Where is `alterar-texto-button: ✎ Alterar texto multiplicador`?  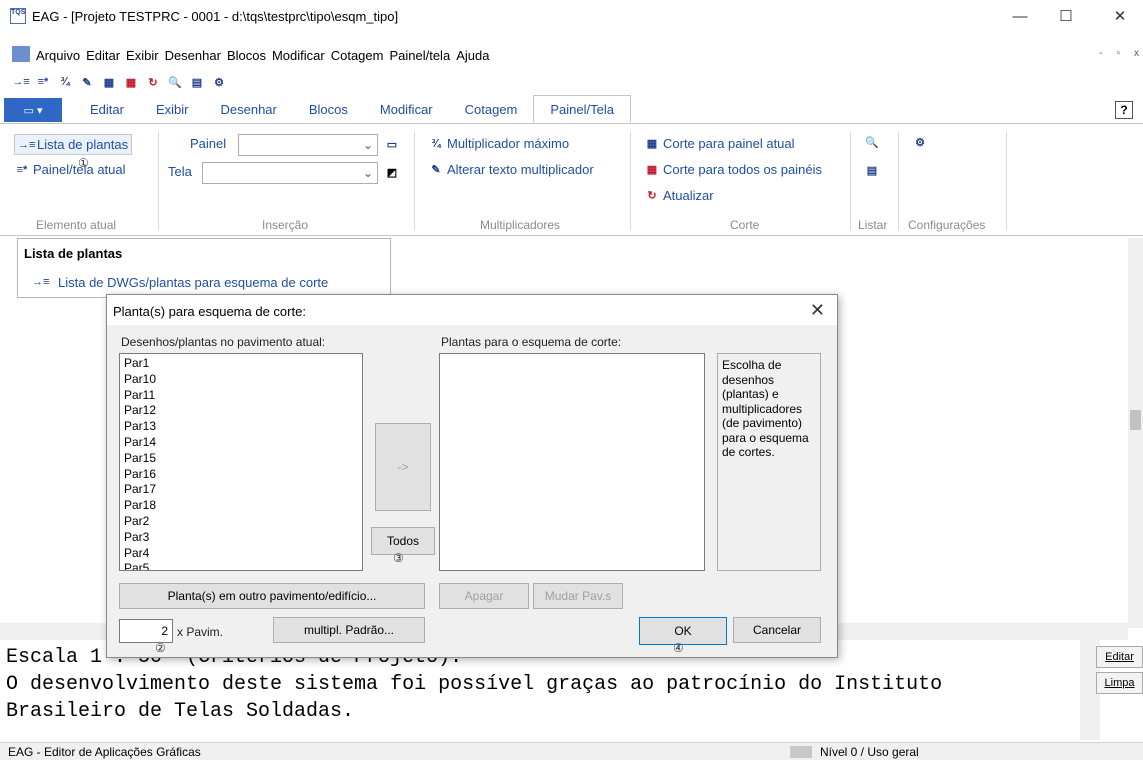 alterar-texto-button: ✎ Alterar texto multiplicador is located at coordinates (511, 169).